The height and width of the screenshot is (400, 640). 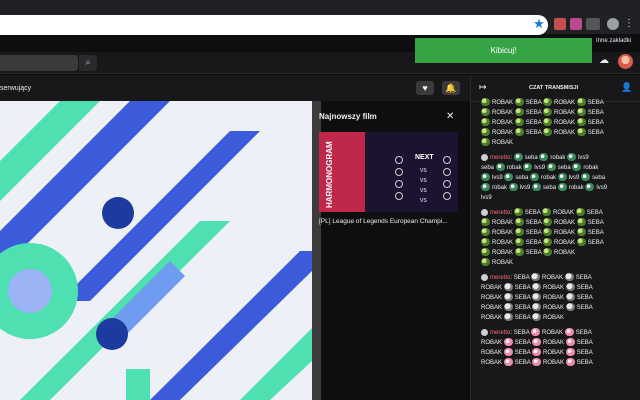 What do you see at coordinates (388, 172) in the screenshot?
I see `video-thumbnail: HARMONOGRAM NEXT VS VS VS VS` at bounding box center [388, 172].